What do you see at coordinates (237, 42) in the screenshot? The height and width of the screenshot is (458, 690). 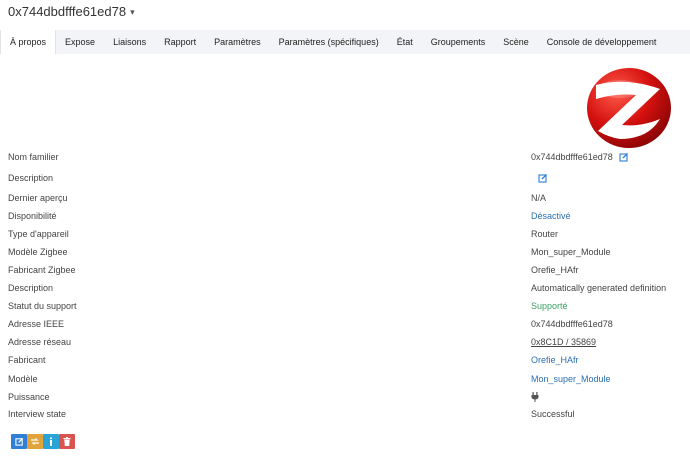 I see `tab-settings: Paramètres` at bounding box center [237, 42].